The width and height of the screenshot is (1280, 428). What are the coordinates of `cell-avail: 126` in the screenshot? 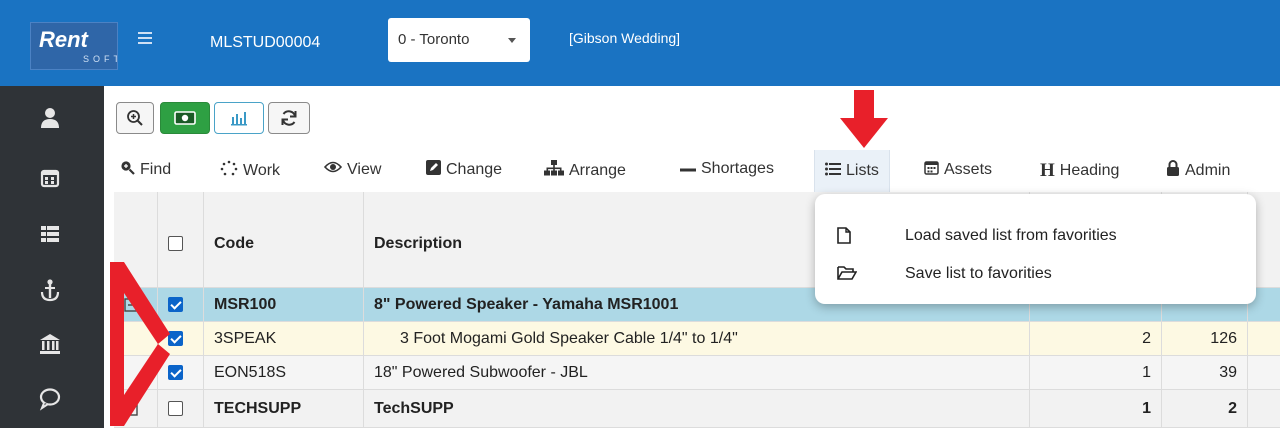 It's located at (1205, 338).